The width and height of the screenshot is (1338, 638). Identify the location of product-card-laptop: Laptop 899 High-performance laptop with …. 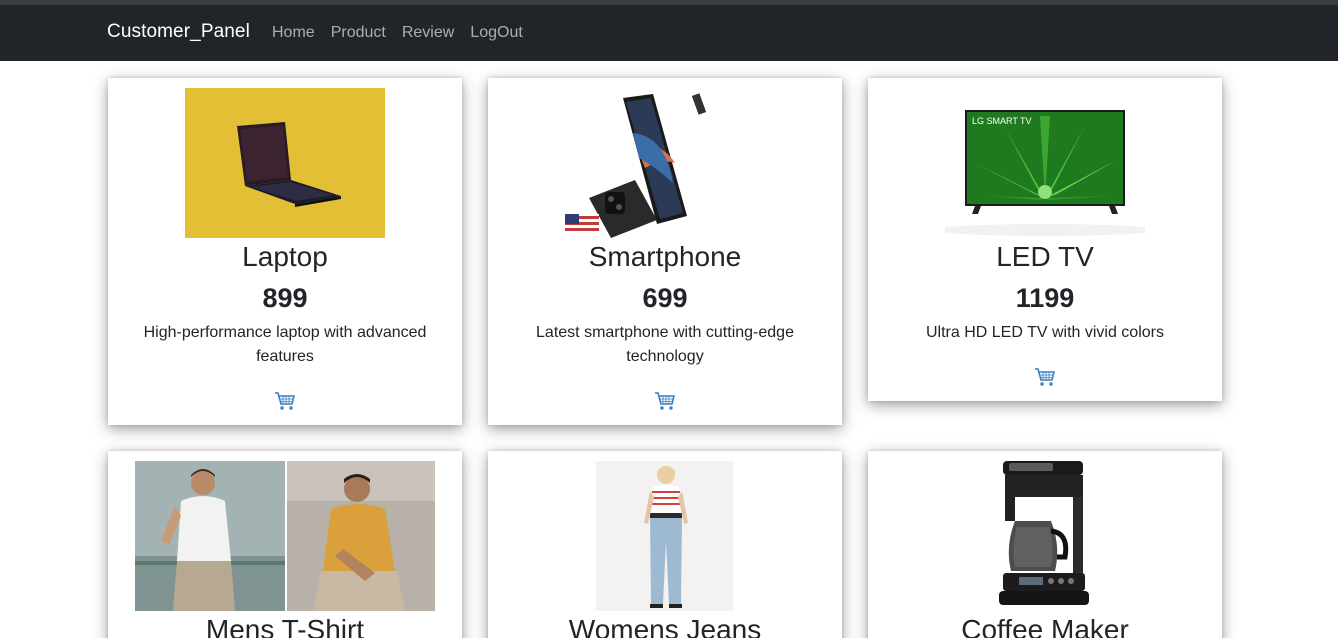
(285, 251).